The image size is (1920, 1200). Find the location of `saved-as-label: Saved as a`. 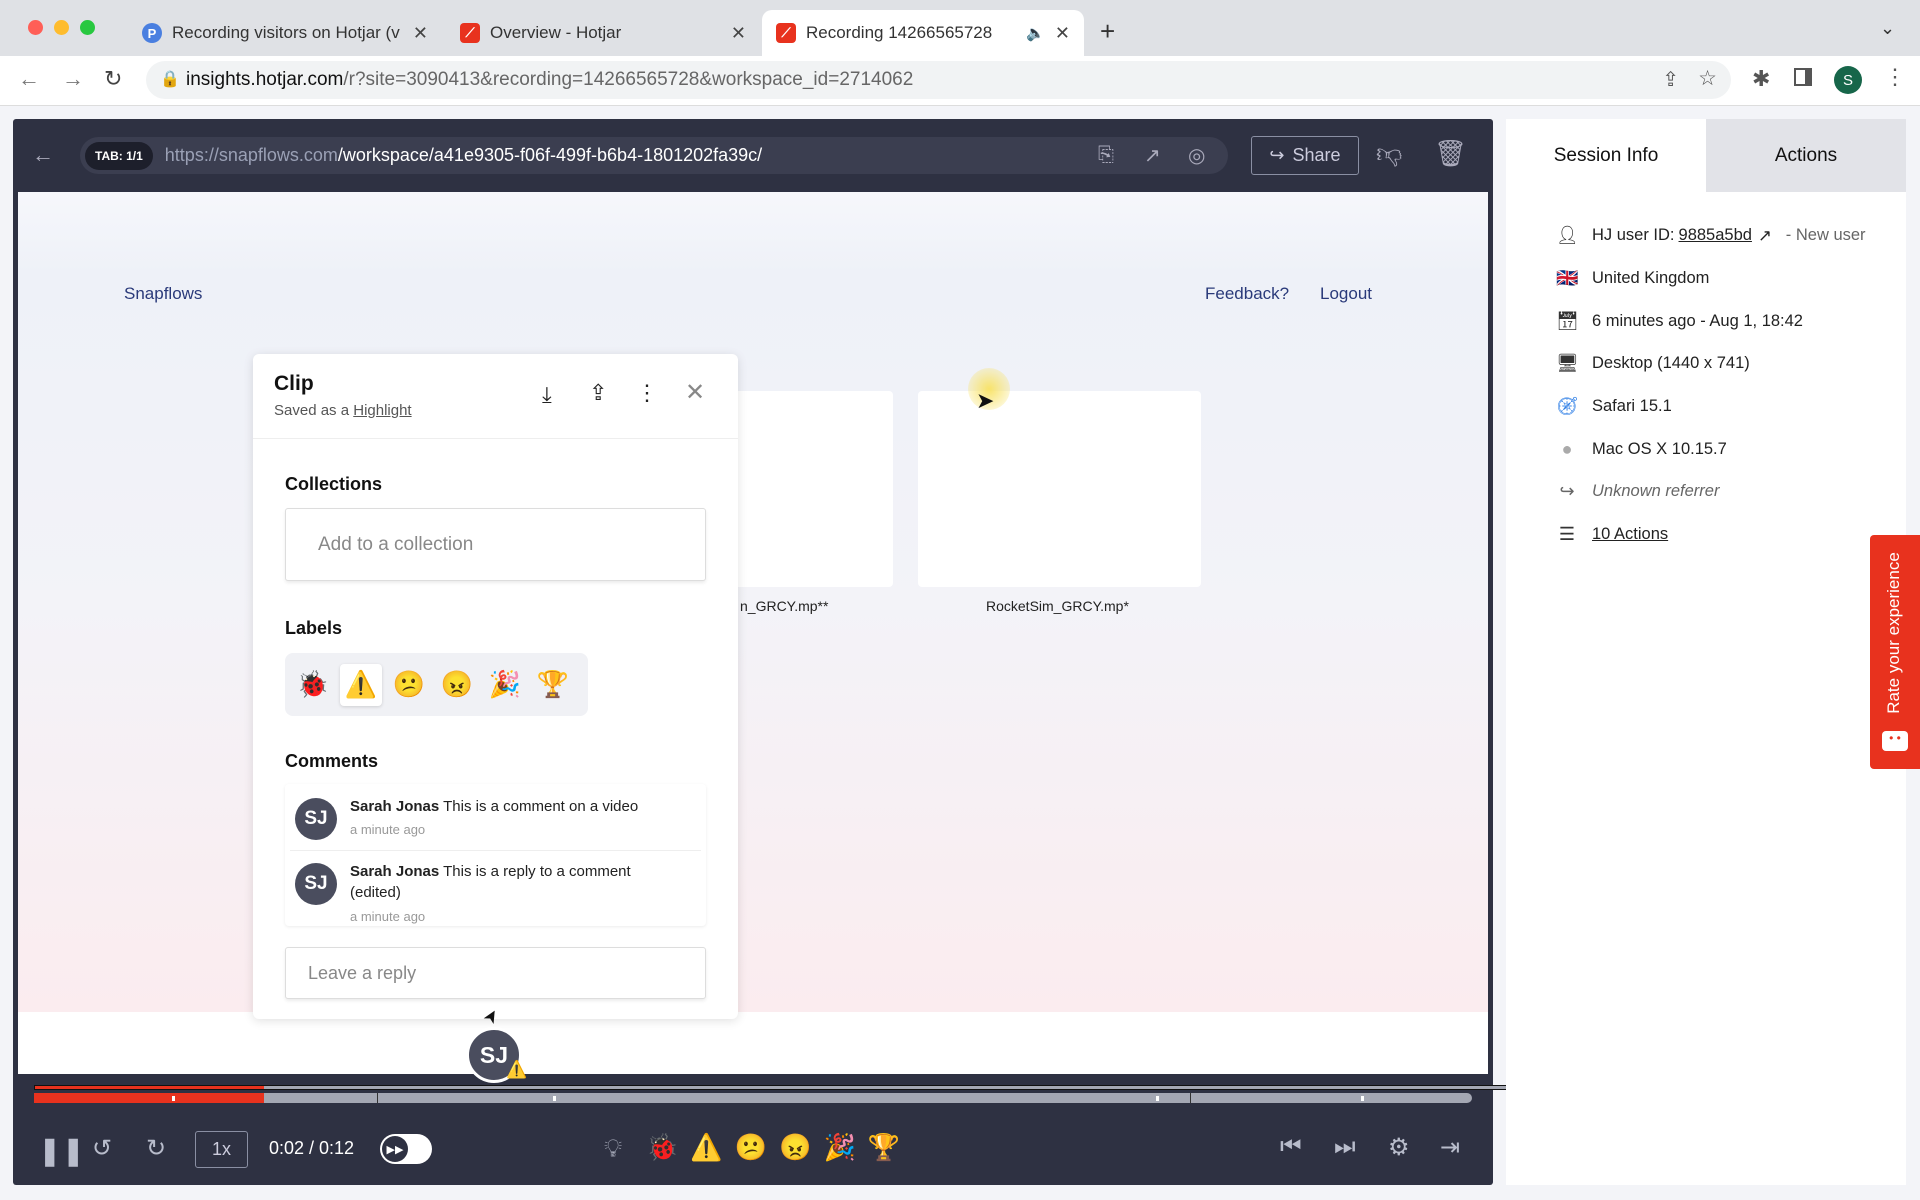

saved-as-label: Saved as a is located at coordinates (312, 410).